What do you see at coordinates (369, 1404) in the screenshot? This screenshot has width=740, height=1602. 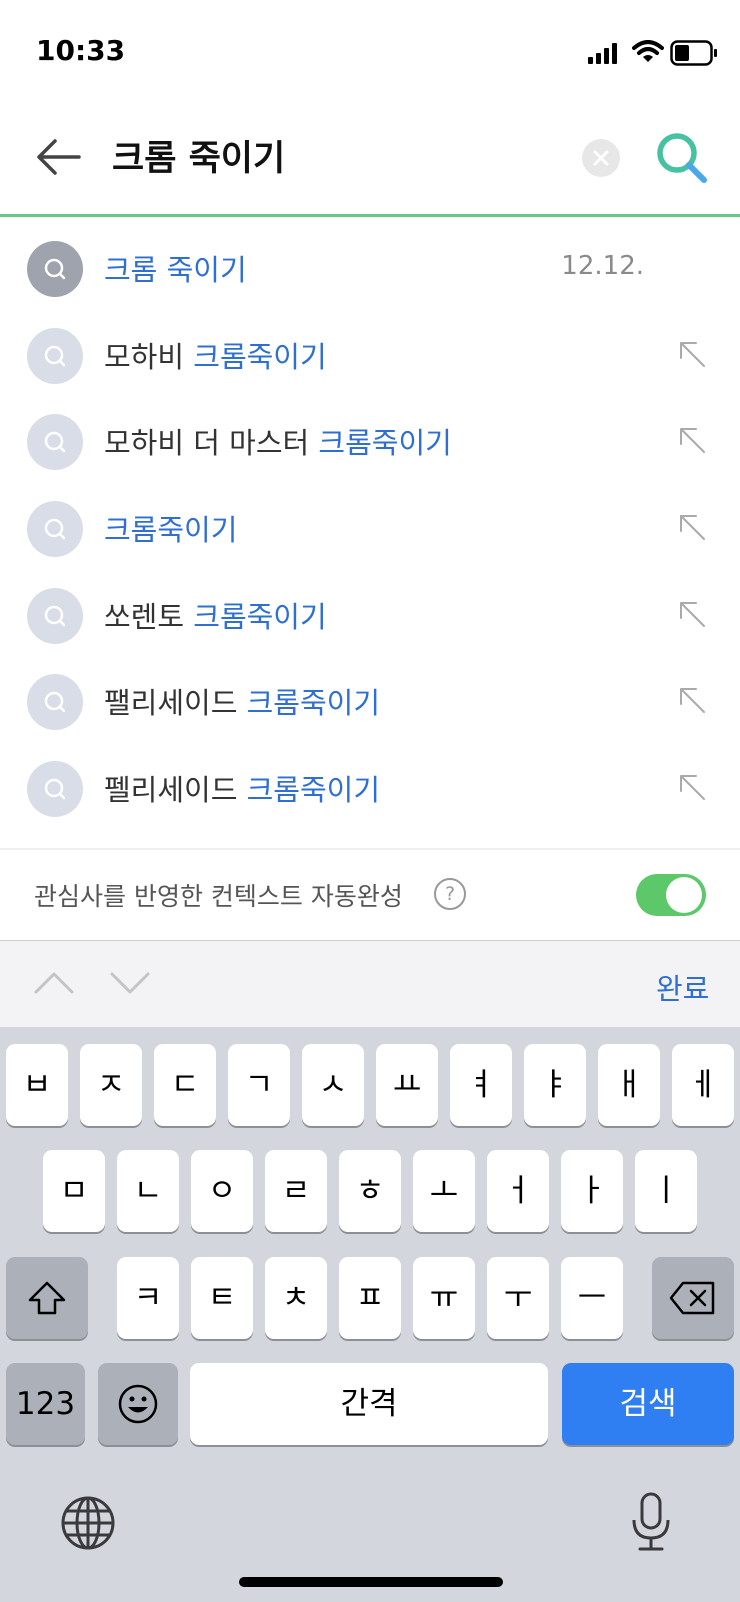 I see `space-key: 간격` at bounding box center [369, 1404].